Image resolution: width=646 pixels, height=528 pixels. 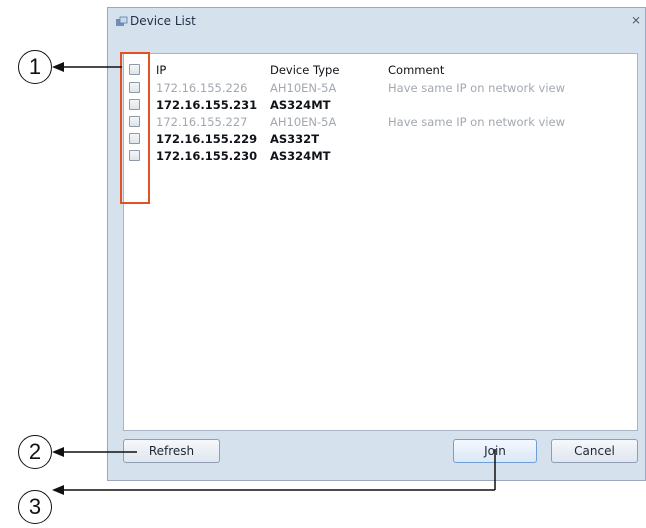 What do you see at coordinates (35, 452) in the screenshot?
I see `callout-2: 2` at bounding box center [35, 452].